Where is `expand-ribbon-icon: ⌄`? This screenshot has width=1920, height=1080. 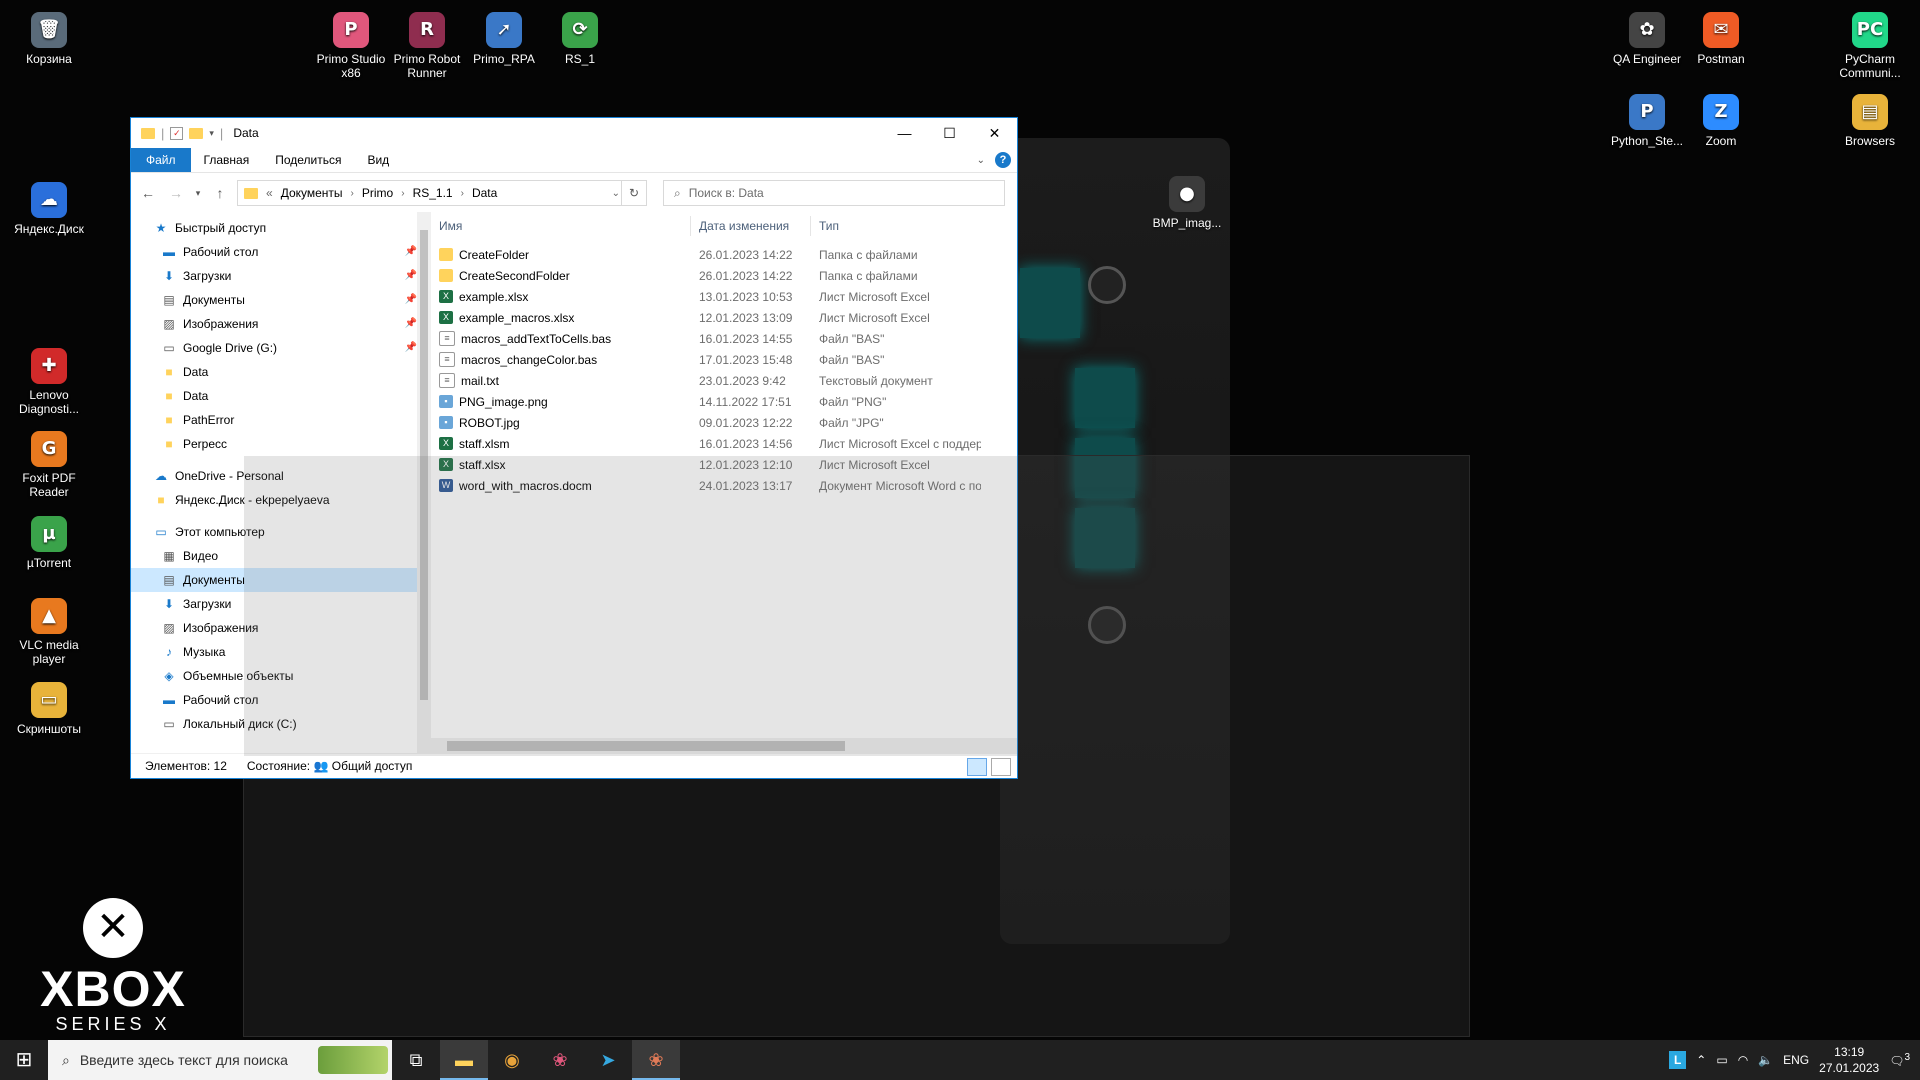 expand-ribbon-icon: ⌄ is located at coordinates (981, 160).